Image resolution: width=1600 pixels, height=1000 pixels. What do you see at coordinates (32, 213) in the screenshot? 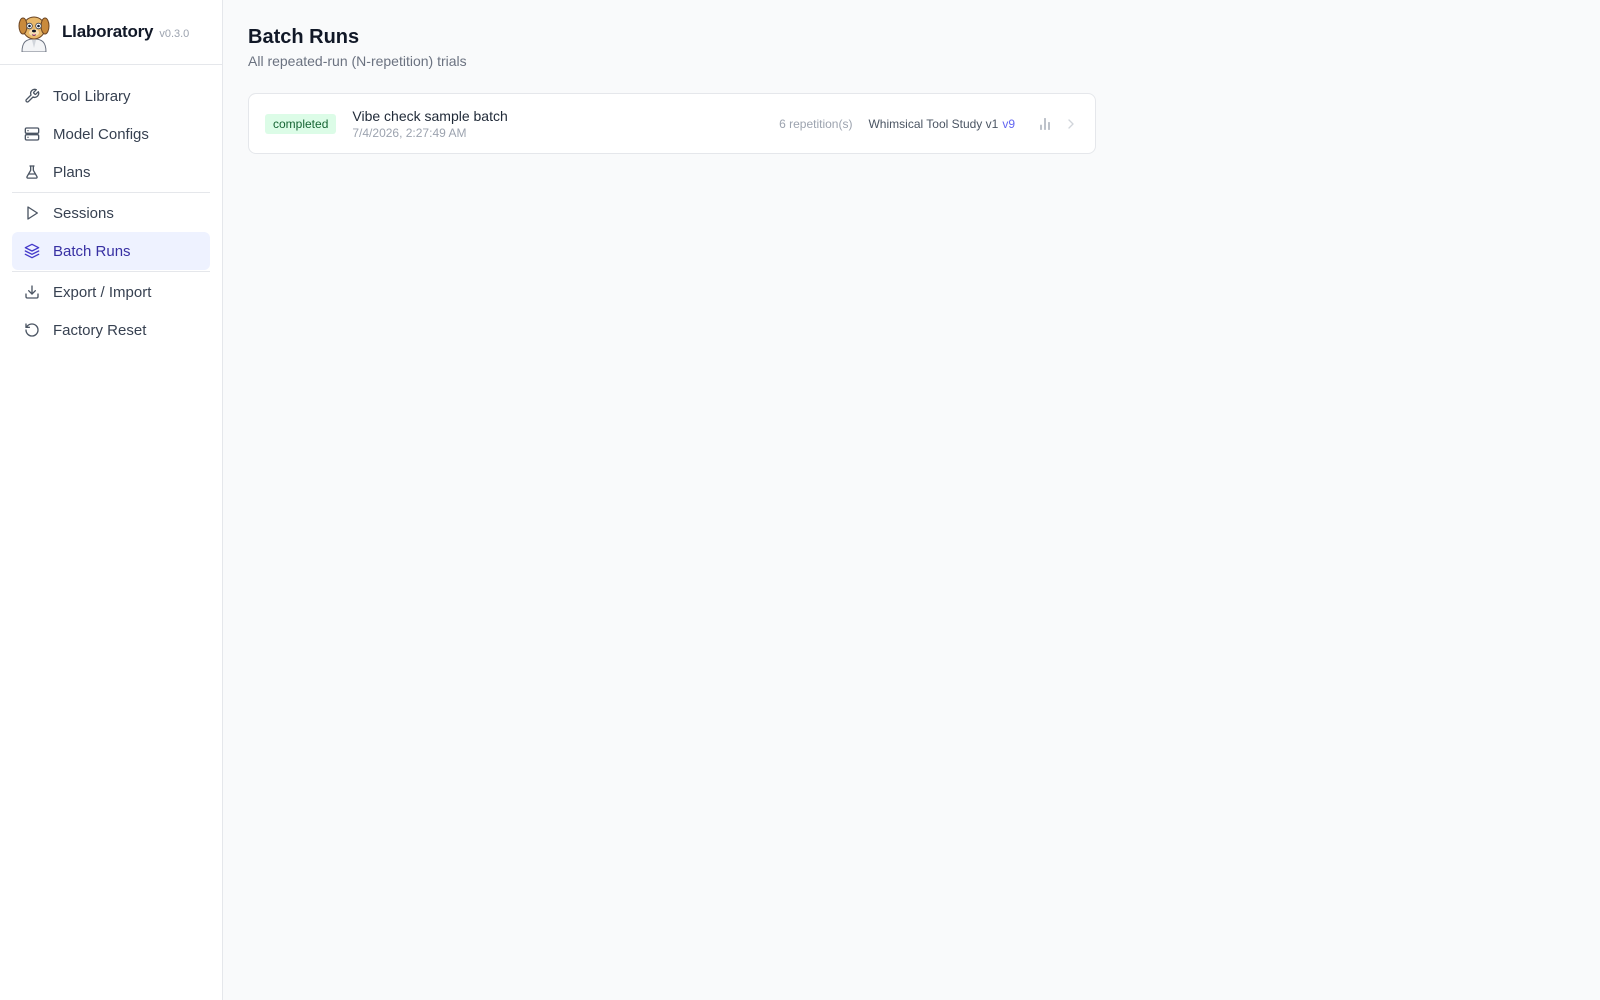
I see `play-icon` at bounding box center [32, 213].